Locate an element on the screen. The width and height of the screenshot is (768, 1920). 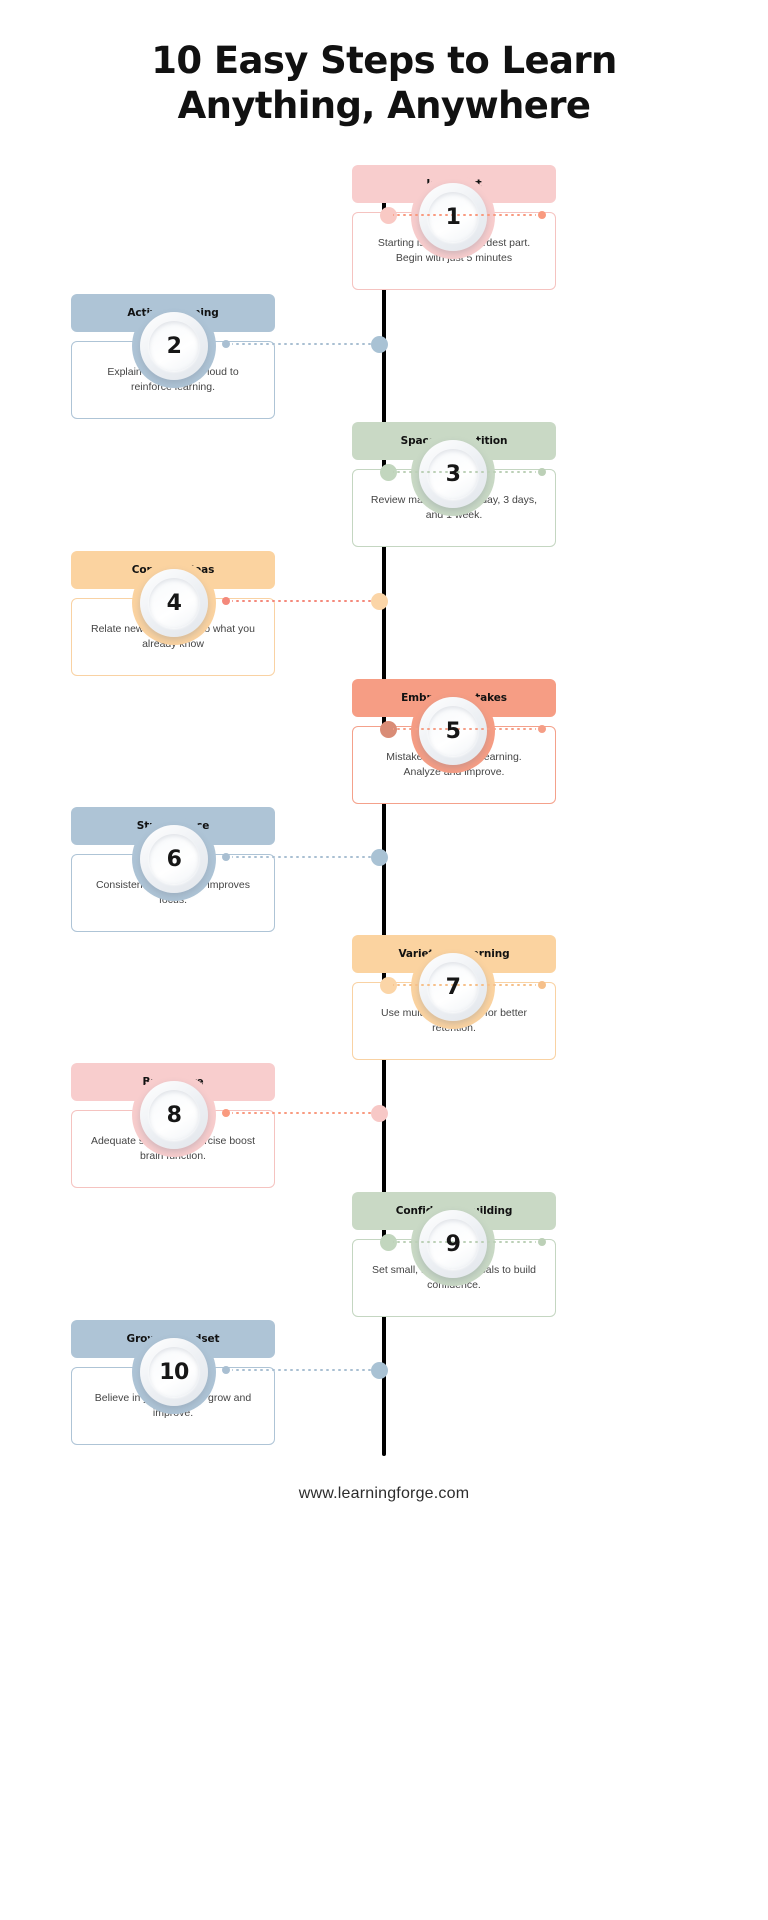
step-number-badge: 7 is located at coordinates (453, 987).